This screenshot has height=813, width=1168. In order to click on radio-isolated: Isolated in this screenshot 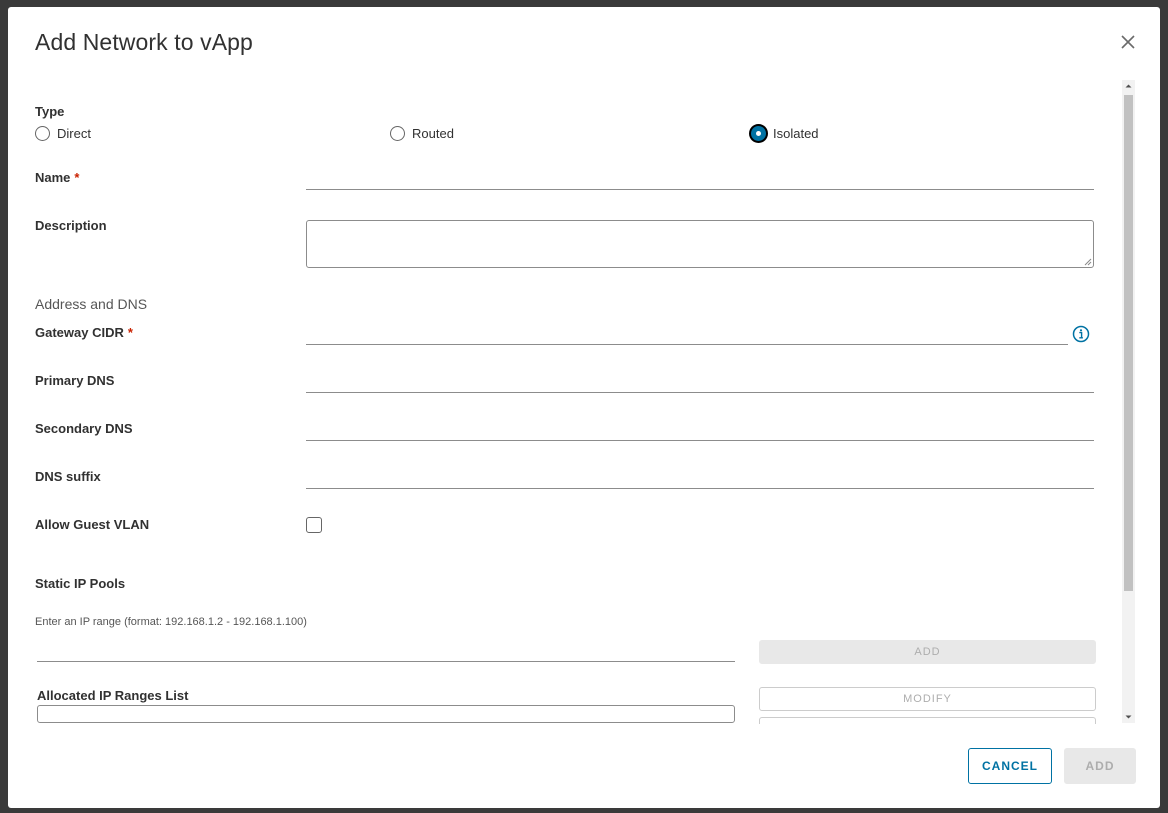, I will do `click(785, 133)`.